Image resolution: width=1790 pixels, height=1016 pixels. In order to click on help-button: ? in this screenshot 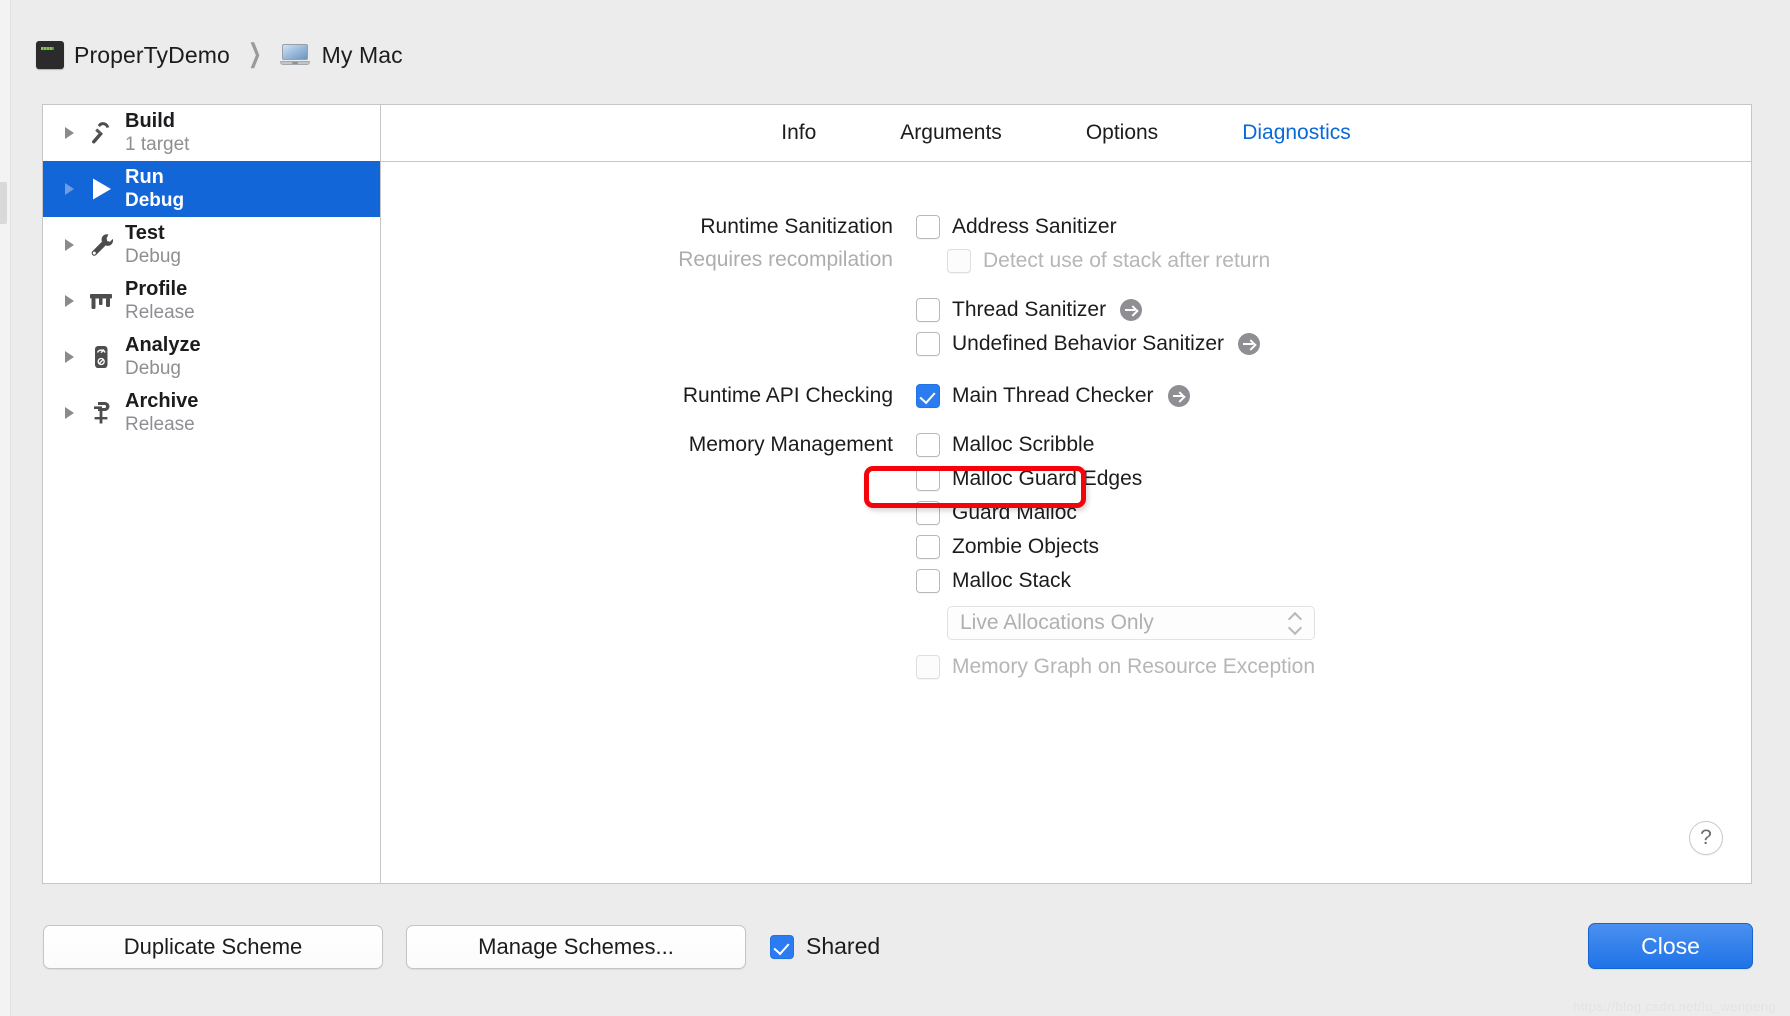, I will do `click(1706, 838)`.